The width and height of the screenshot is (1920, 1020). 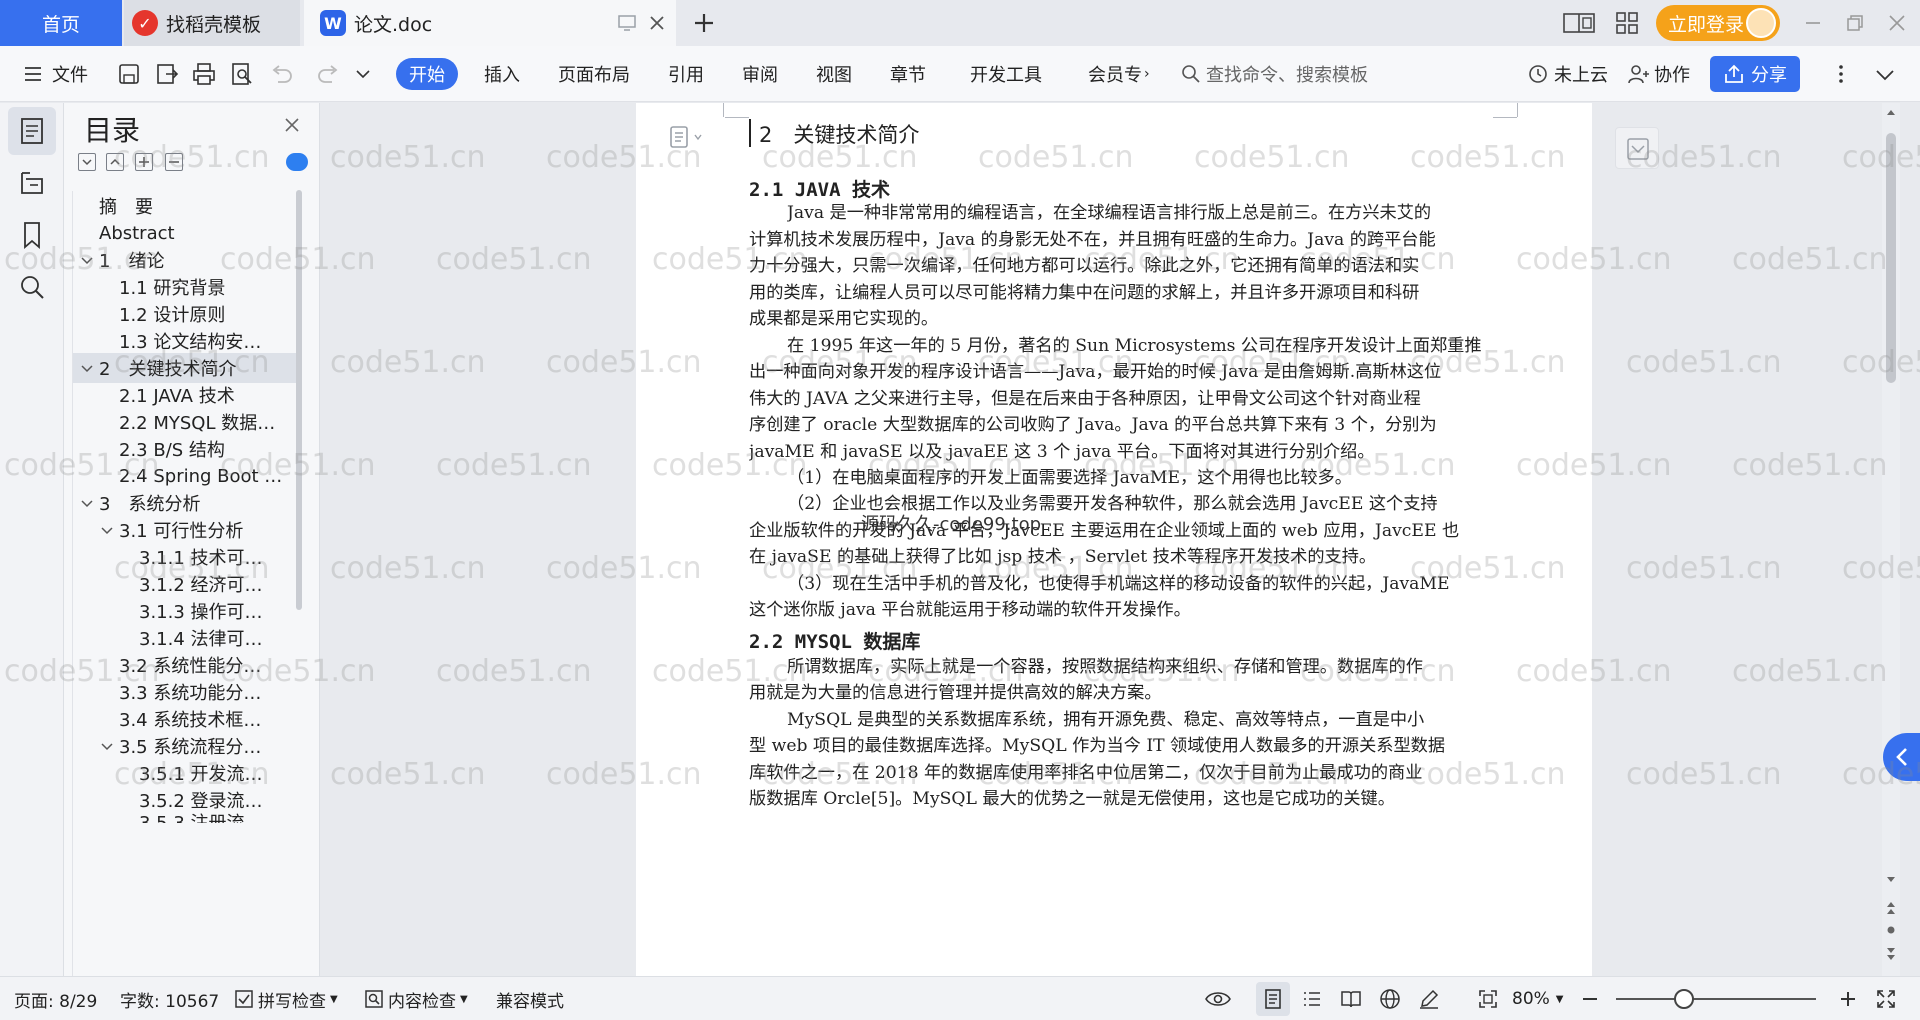 I want to click on collapse-all-icon, so click(x=115, y=162).